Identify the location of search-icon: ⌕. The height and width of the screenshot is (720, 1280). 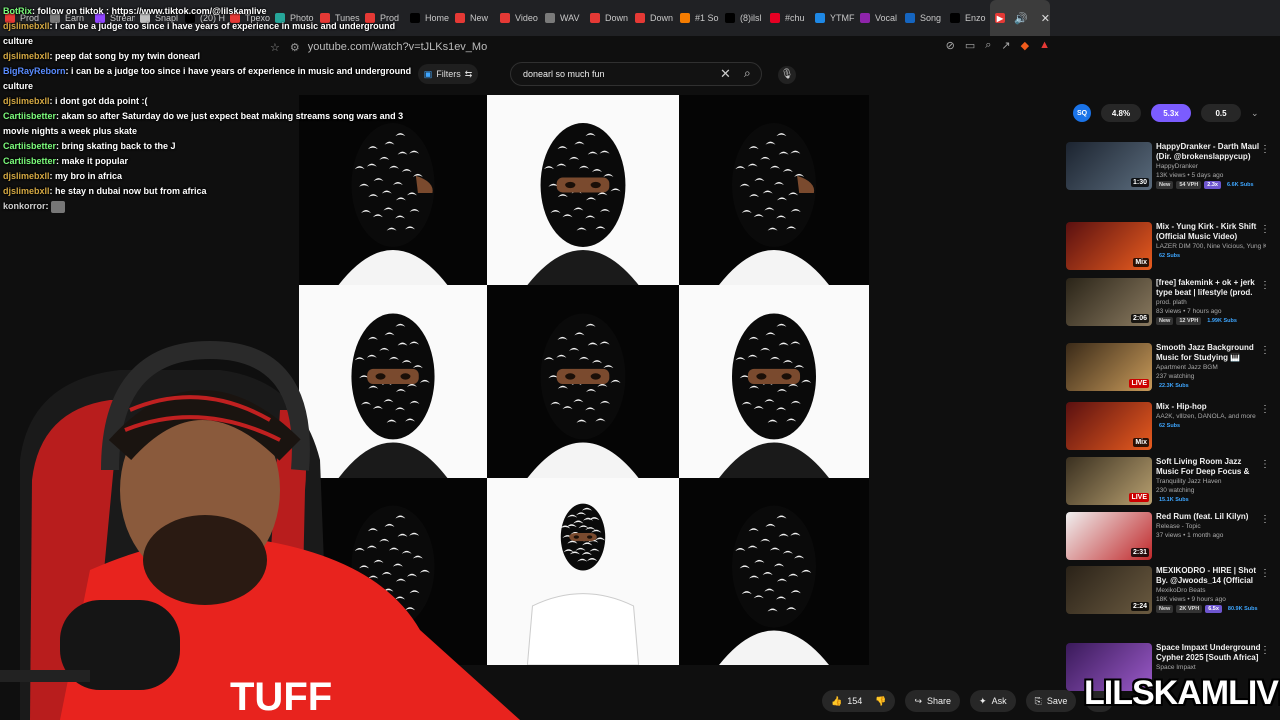
(747, 73).